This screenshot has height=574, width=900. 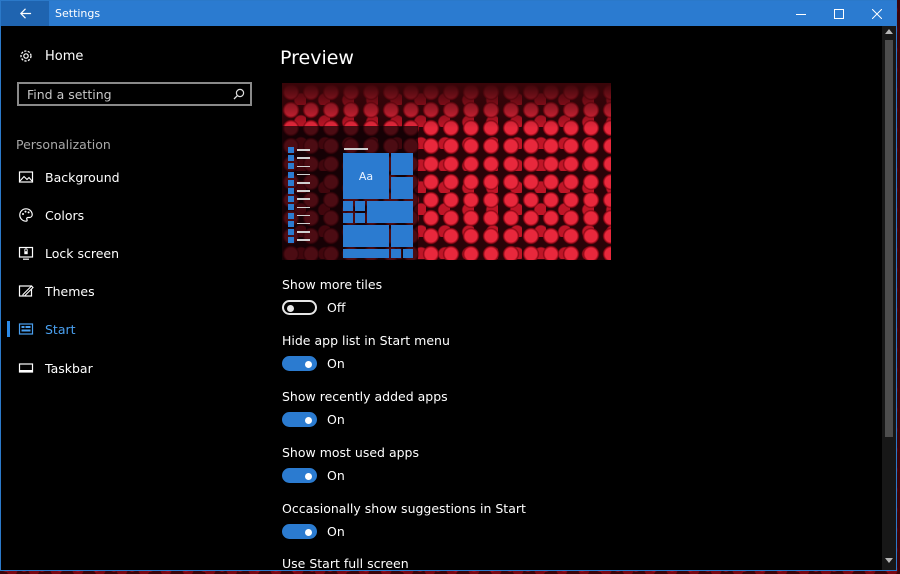 I want to click on most-used-row: On, so click(x=313, y=475).